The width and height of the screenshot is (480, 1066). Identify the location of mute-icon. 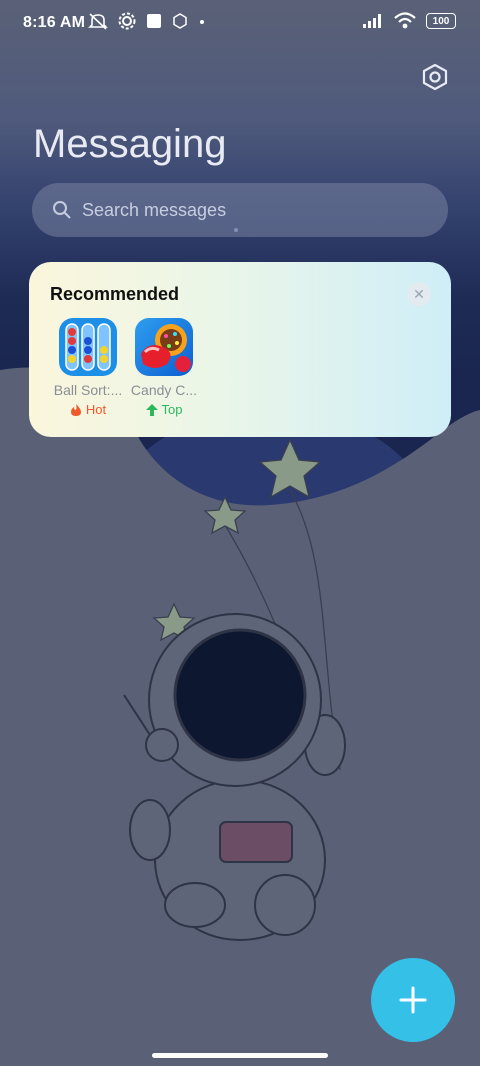
(98, 21).